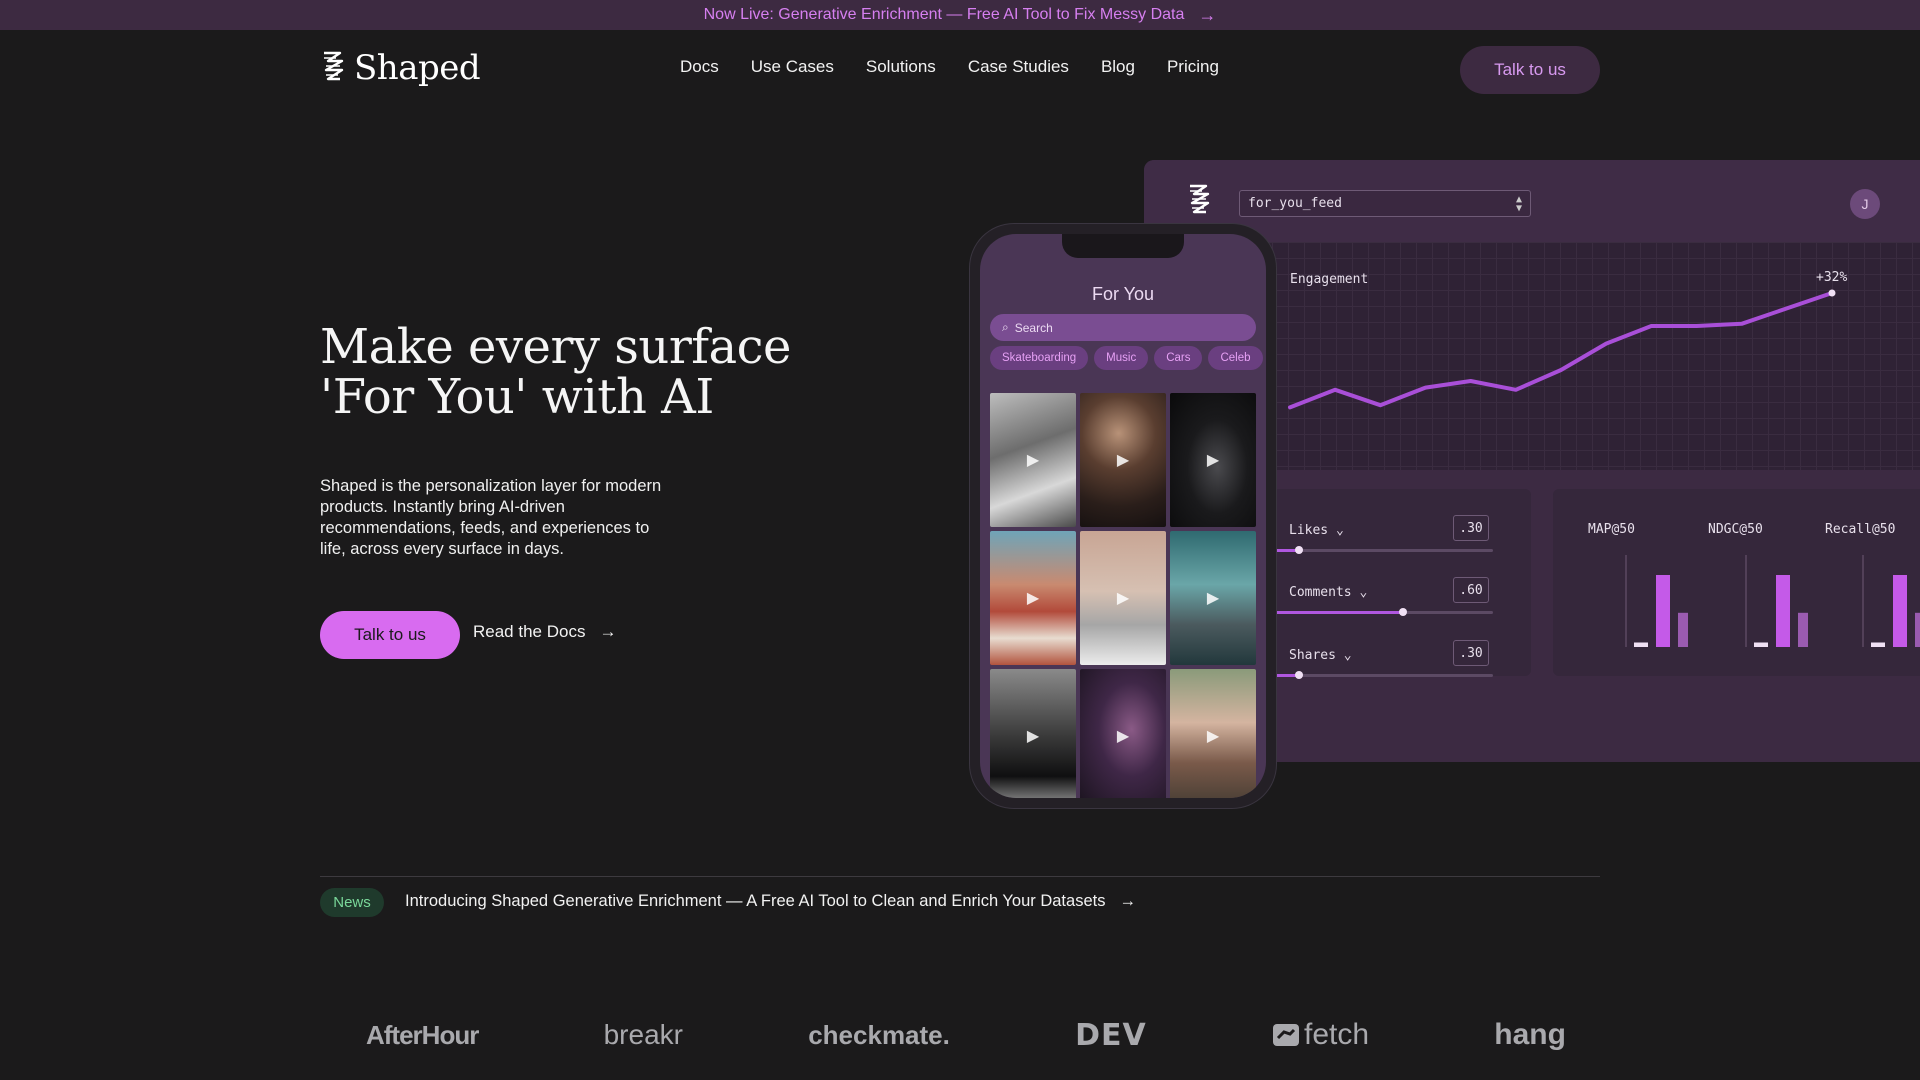  I want to click on weight-shares-label: Shares ⌄, so click(1320, 655).